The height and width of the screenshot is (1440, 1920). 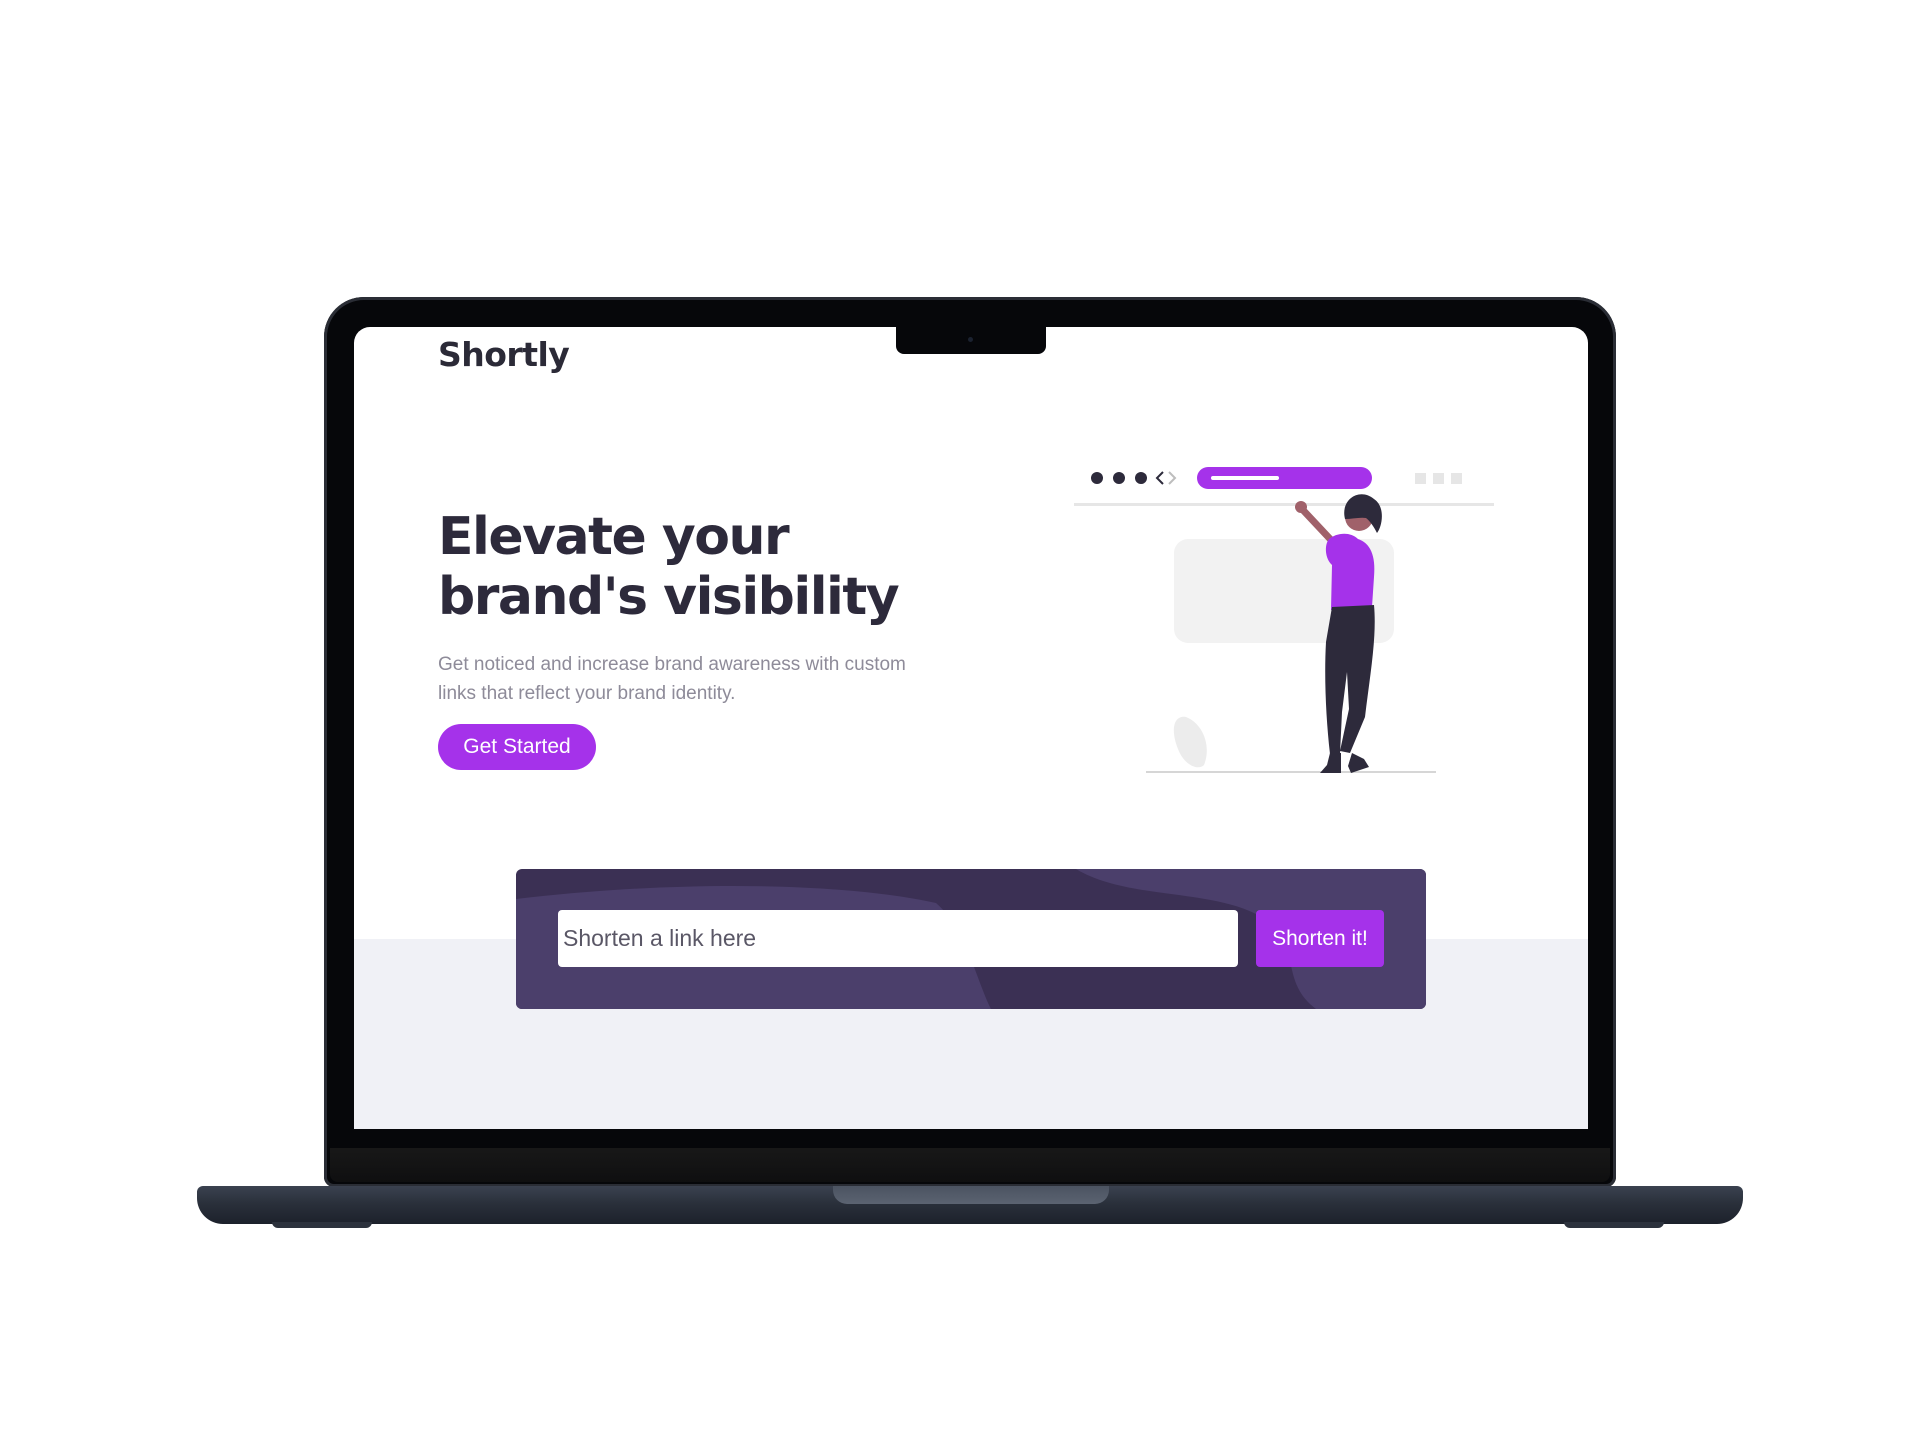 What do you see at coordinates (1320, 938) in the screenshot?
I see `shorten-button: Shorten it!` at bounding box center [1320, 938].